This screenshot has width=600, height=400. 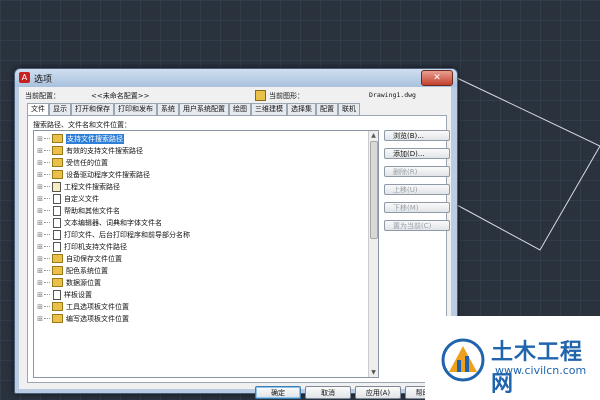 I want to click on tree-item: ⊞ 编写选项板文件位置, so click(x=82, y=318).